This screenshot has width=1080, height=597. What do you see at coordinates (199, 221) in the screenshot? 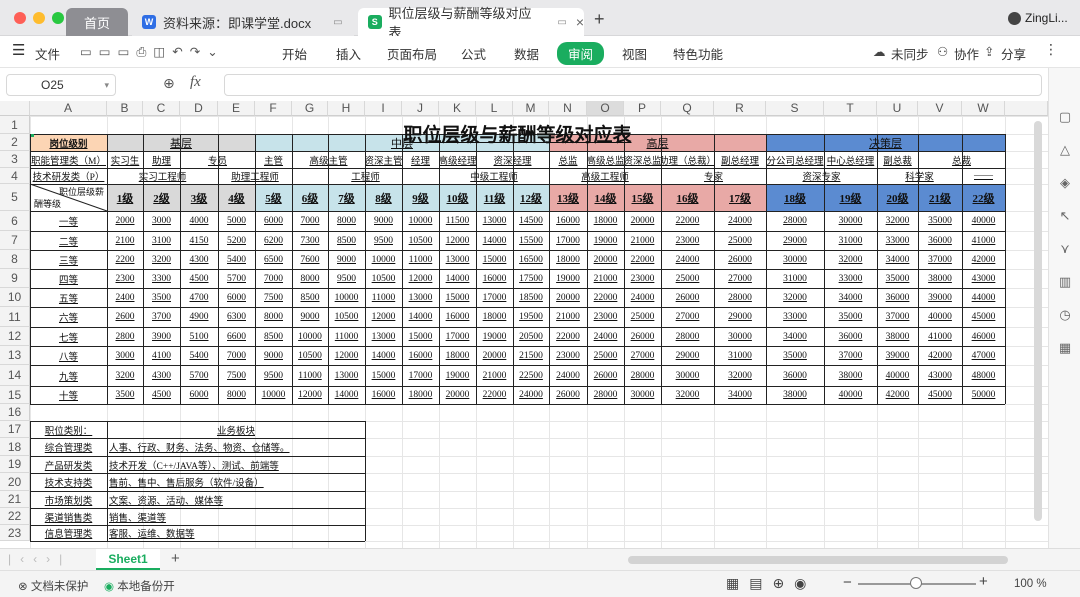
I see `pay-value: 4000` at bounding box center [199, 221].